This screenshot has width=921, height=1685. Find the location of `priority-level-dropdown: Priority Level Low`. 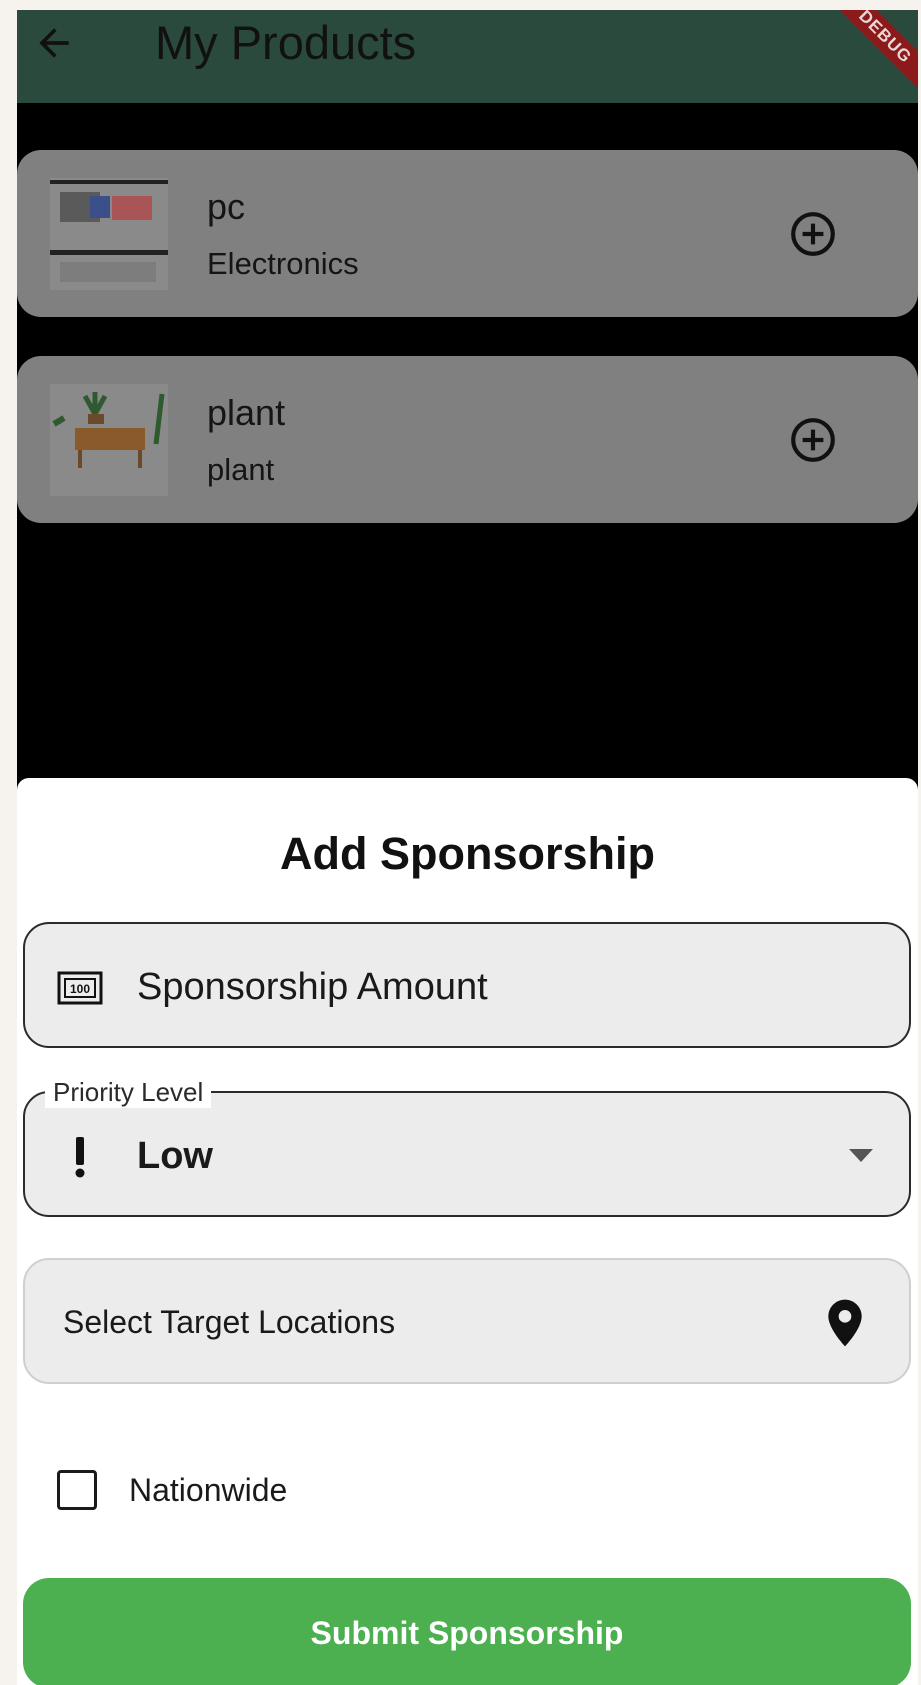

priority-level-dropdown: Priority Level Low is located at coordinates (467, 1147).